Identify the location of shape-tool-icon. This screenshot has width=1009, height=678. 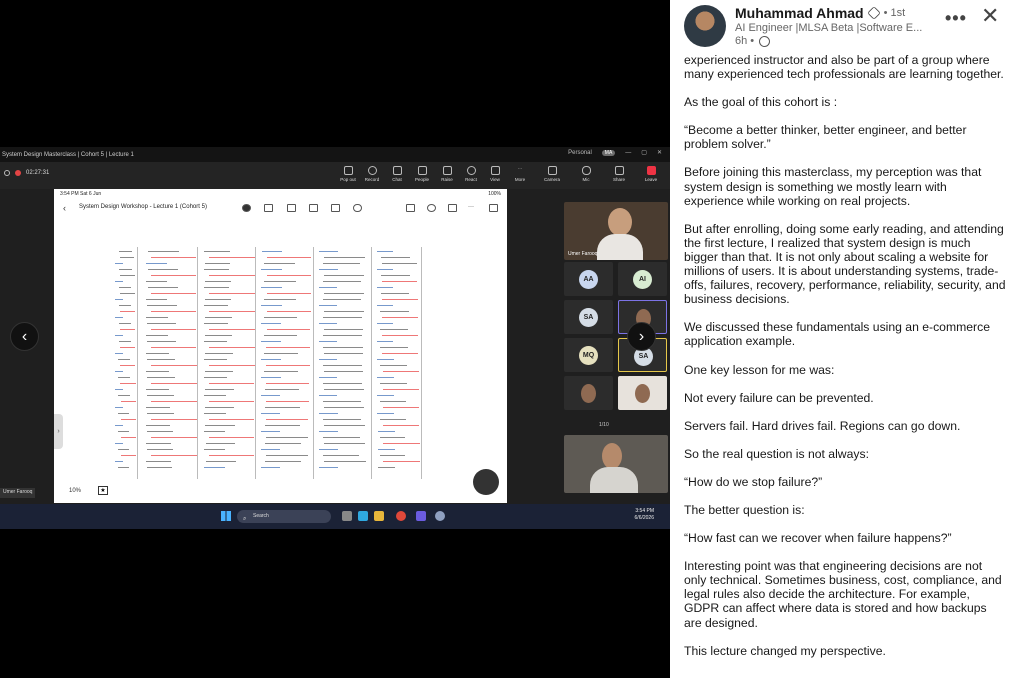
(291, 208).